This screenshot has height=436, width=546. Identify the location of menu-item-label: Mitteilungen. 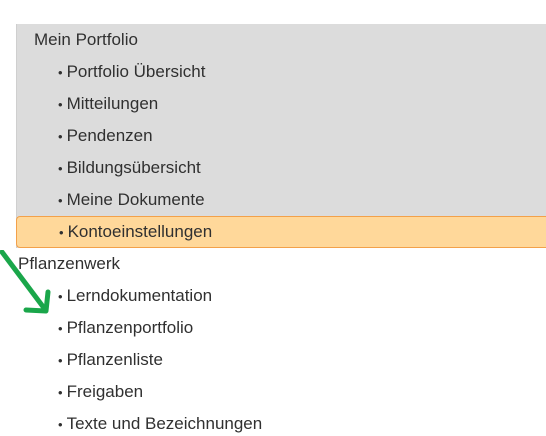
(112, 103).